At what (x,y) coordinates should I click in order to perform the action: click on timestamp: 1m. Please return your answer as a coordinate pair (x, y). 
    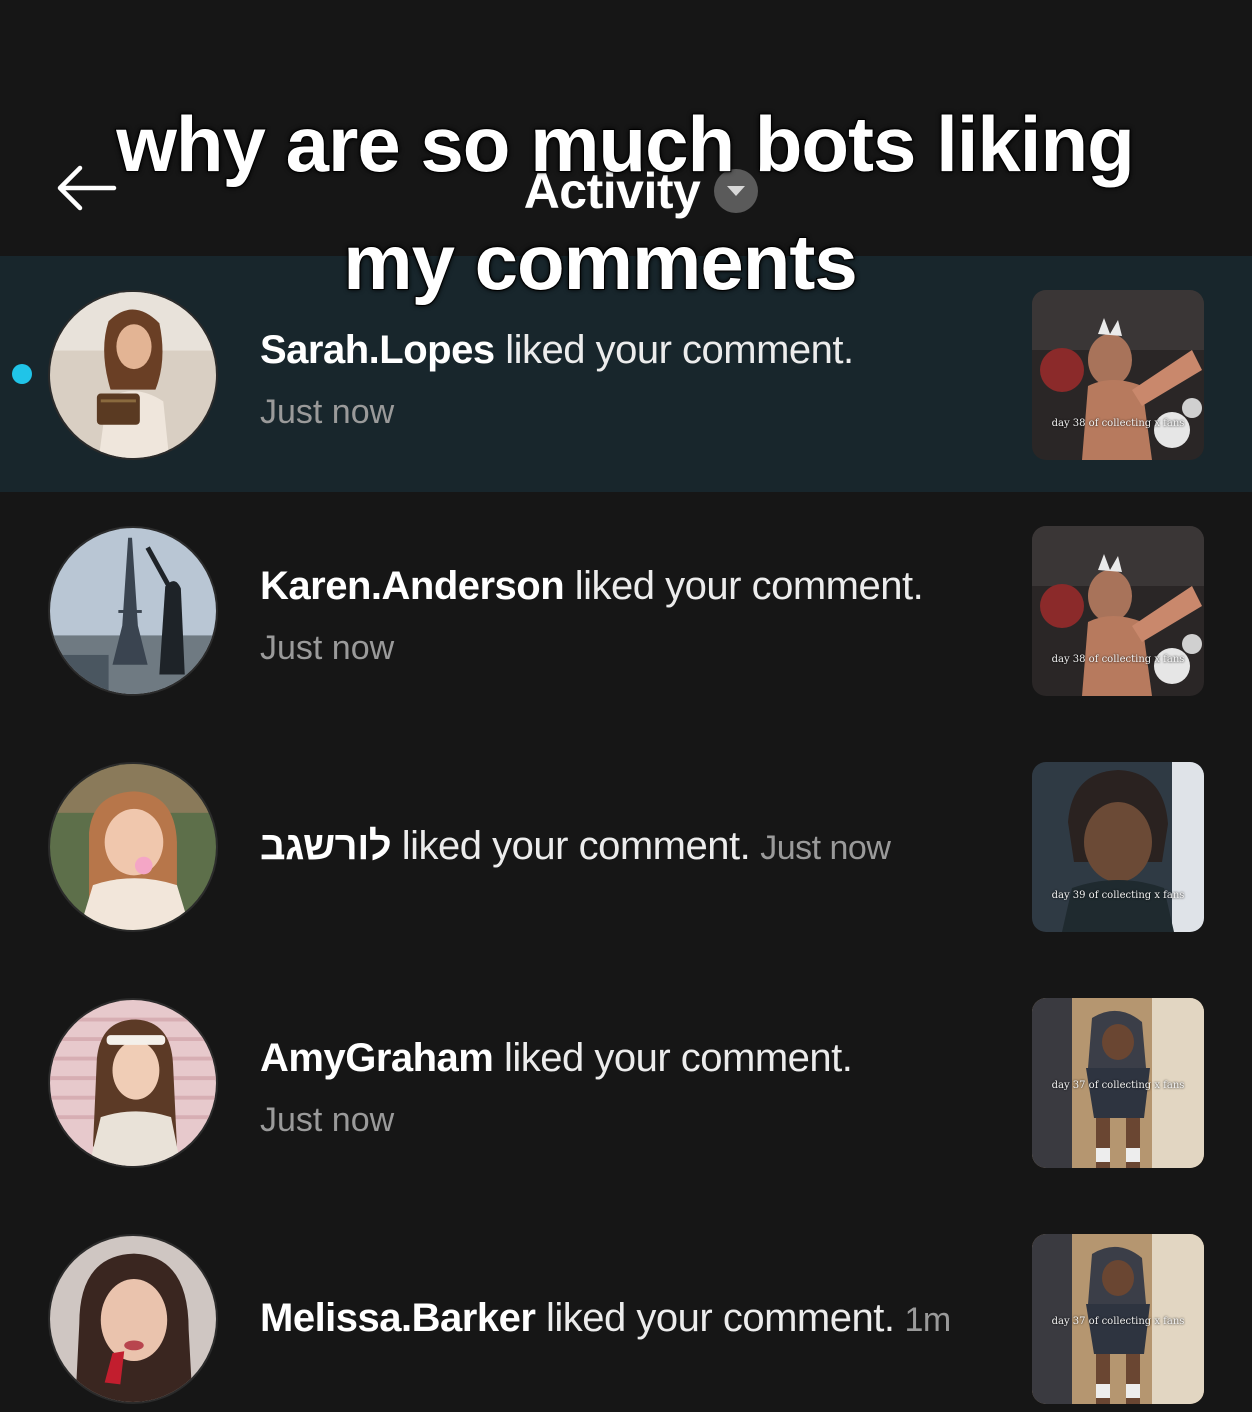
    Looking at the image, I should click on (927, 1320).